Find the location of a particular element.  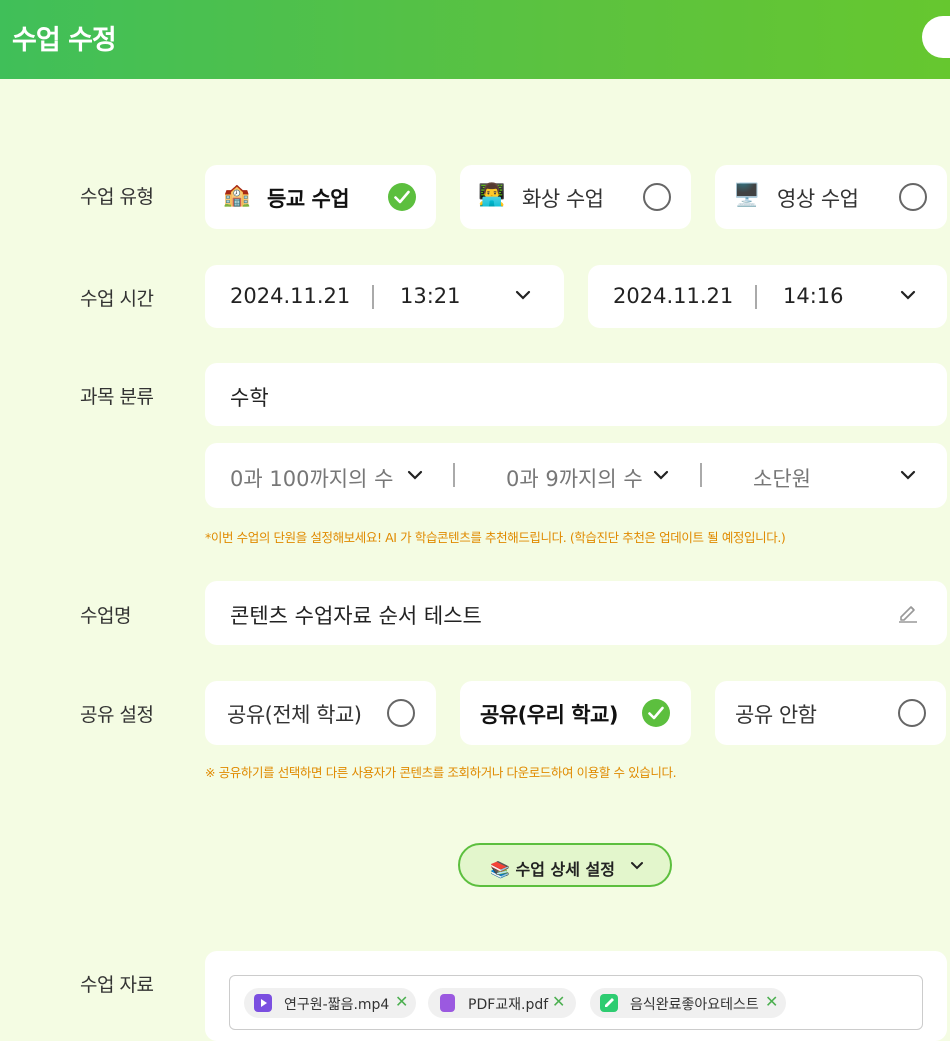

class-type-option-video-call: 👨‍💻 화상 수업 is located at coordinates (575, 197).